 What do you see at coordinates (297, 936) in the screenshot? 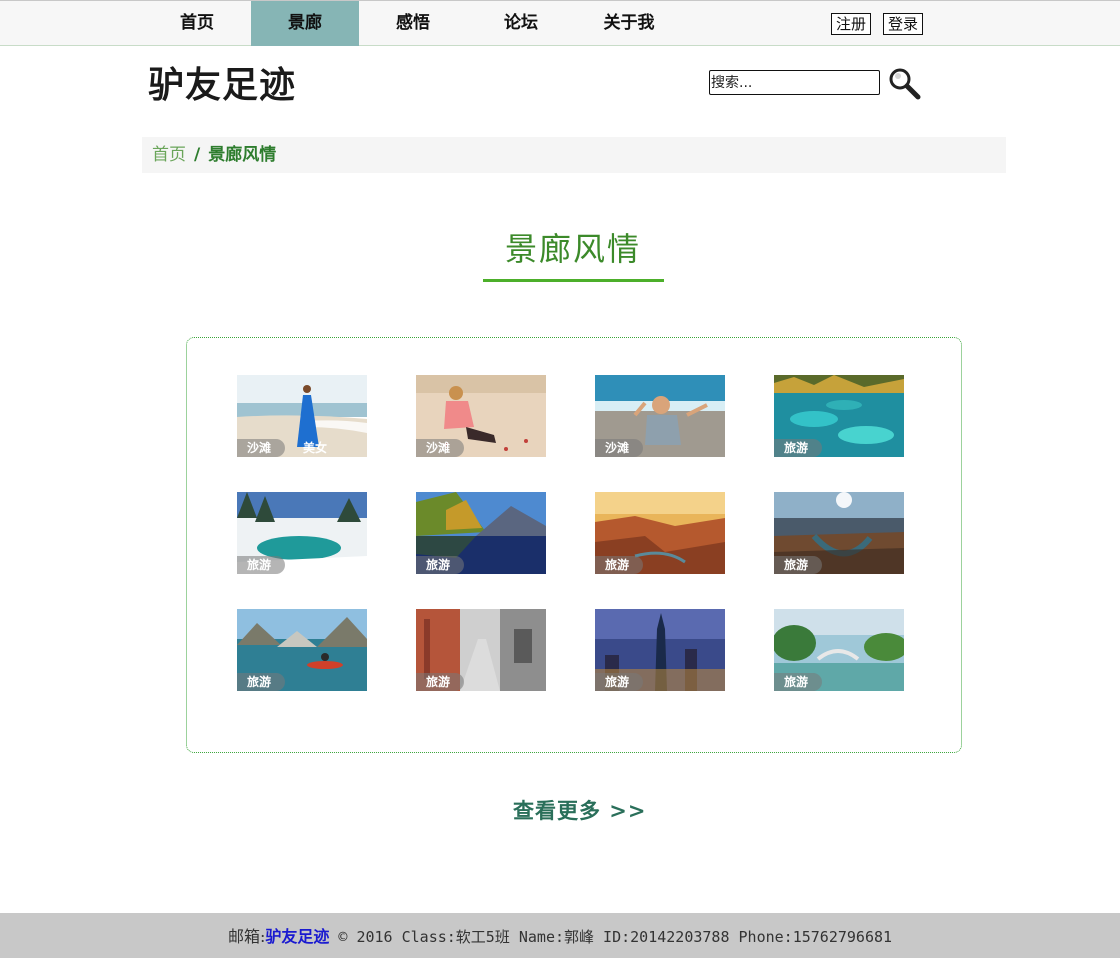
I see `footer-brand-link: 驴友足迹` at bounding box center [297, 936].